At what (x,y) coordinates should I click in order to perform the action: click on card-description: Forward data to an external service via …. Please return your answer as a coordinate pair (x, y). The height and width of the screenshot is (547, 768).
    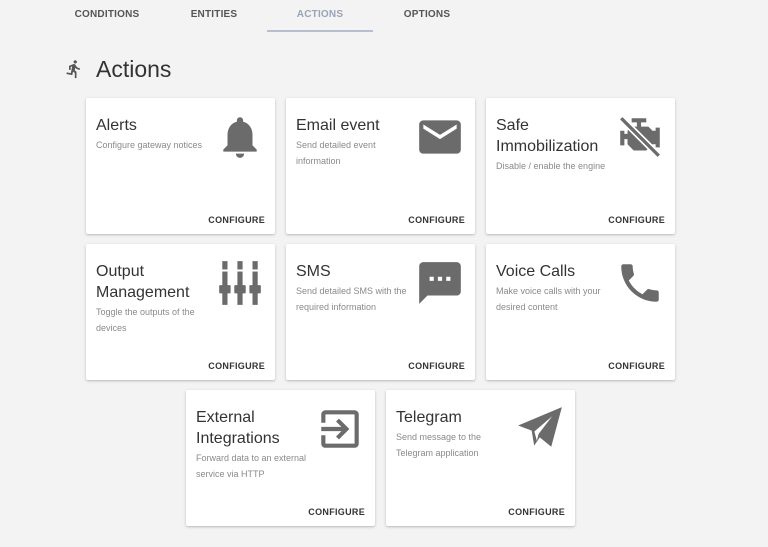
    Looking at the image, I should click on (251, 466).